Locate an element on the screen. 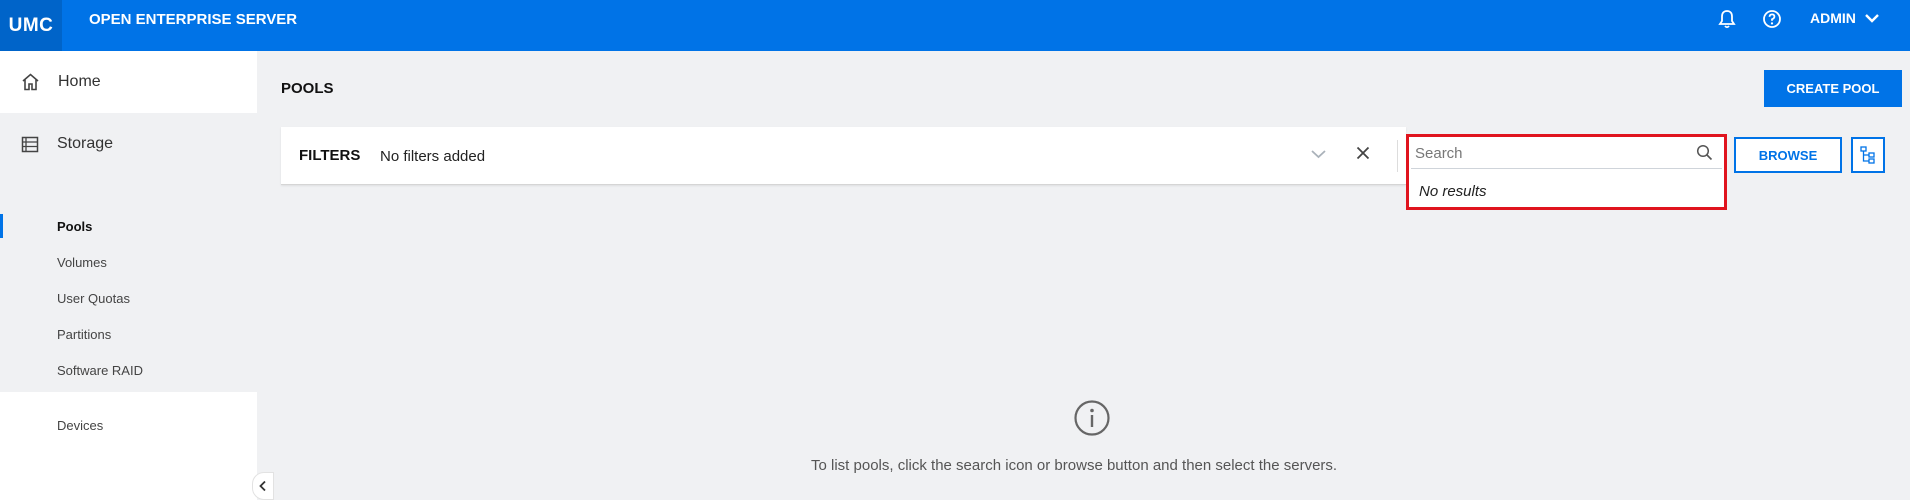  user-name: ADMIN is located at coordinates (1833, 18).